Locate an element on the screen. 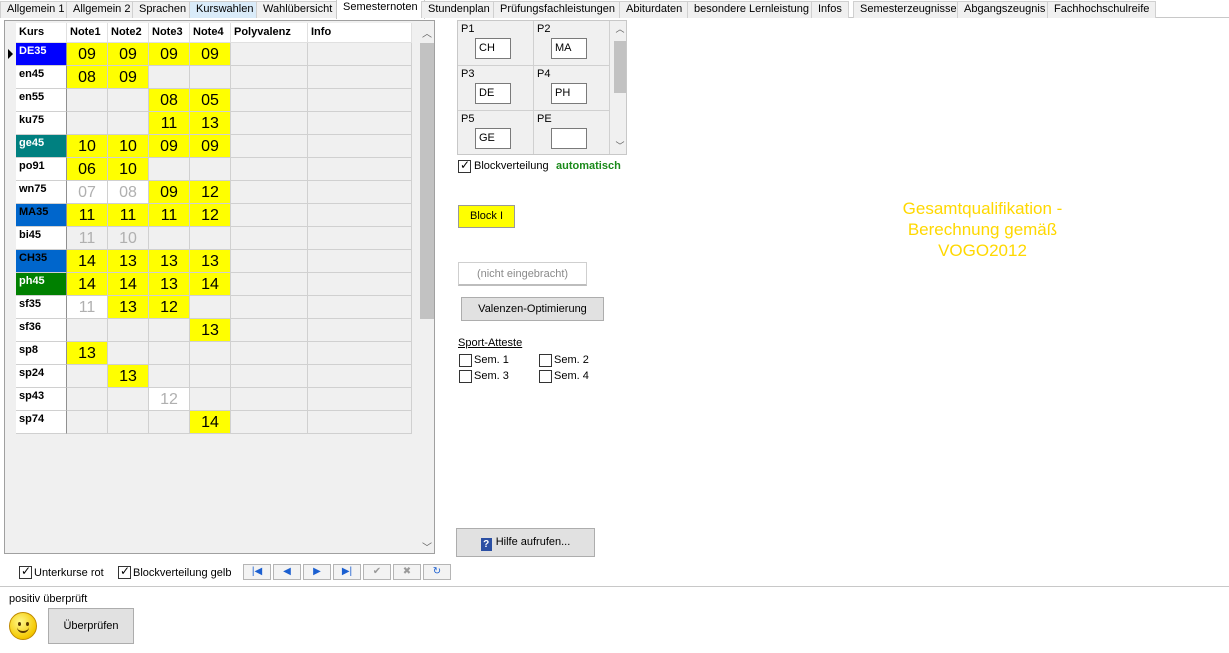  tab-fachhochschulreife: Fachhochschulreife is located at coordinates (1102, 9).